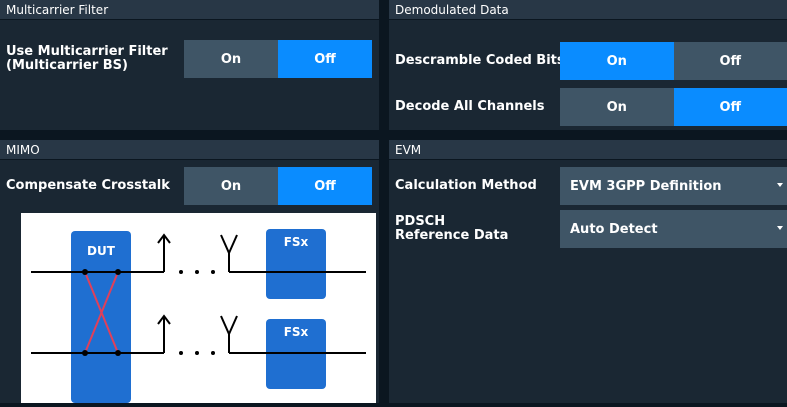 The height and width of the screenshot is (407, 787). I want to click on descramble-coded-bits-row: Descramble Coded Bits On Off, so click(588, 61).